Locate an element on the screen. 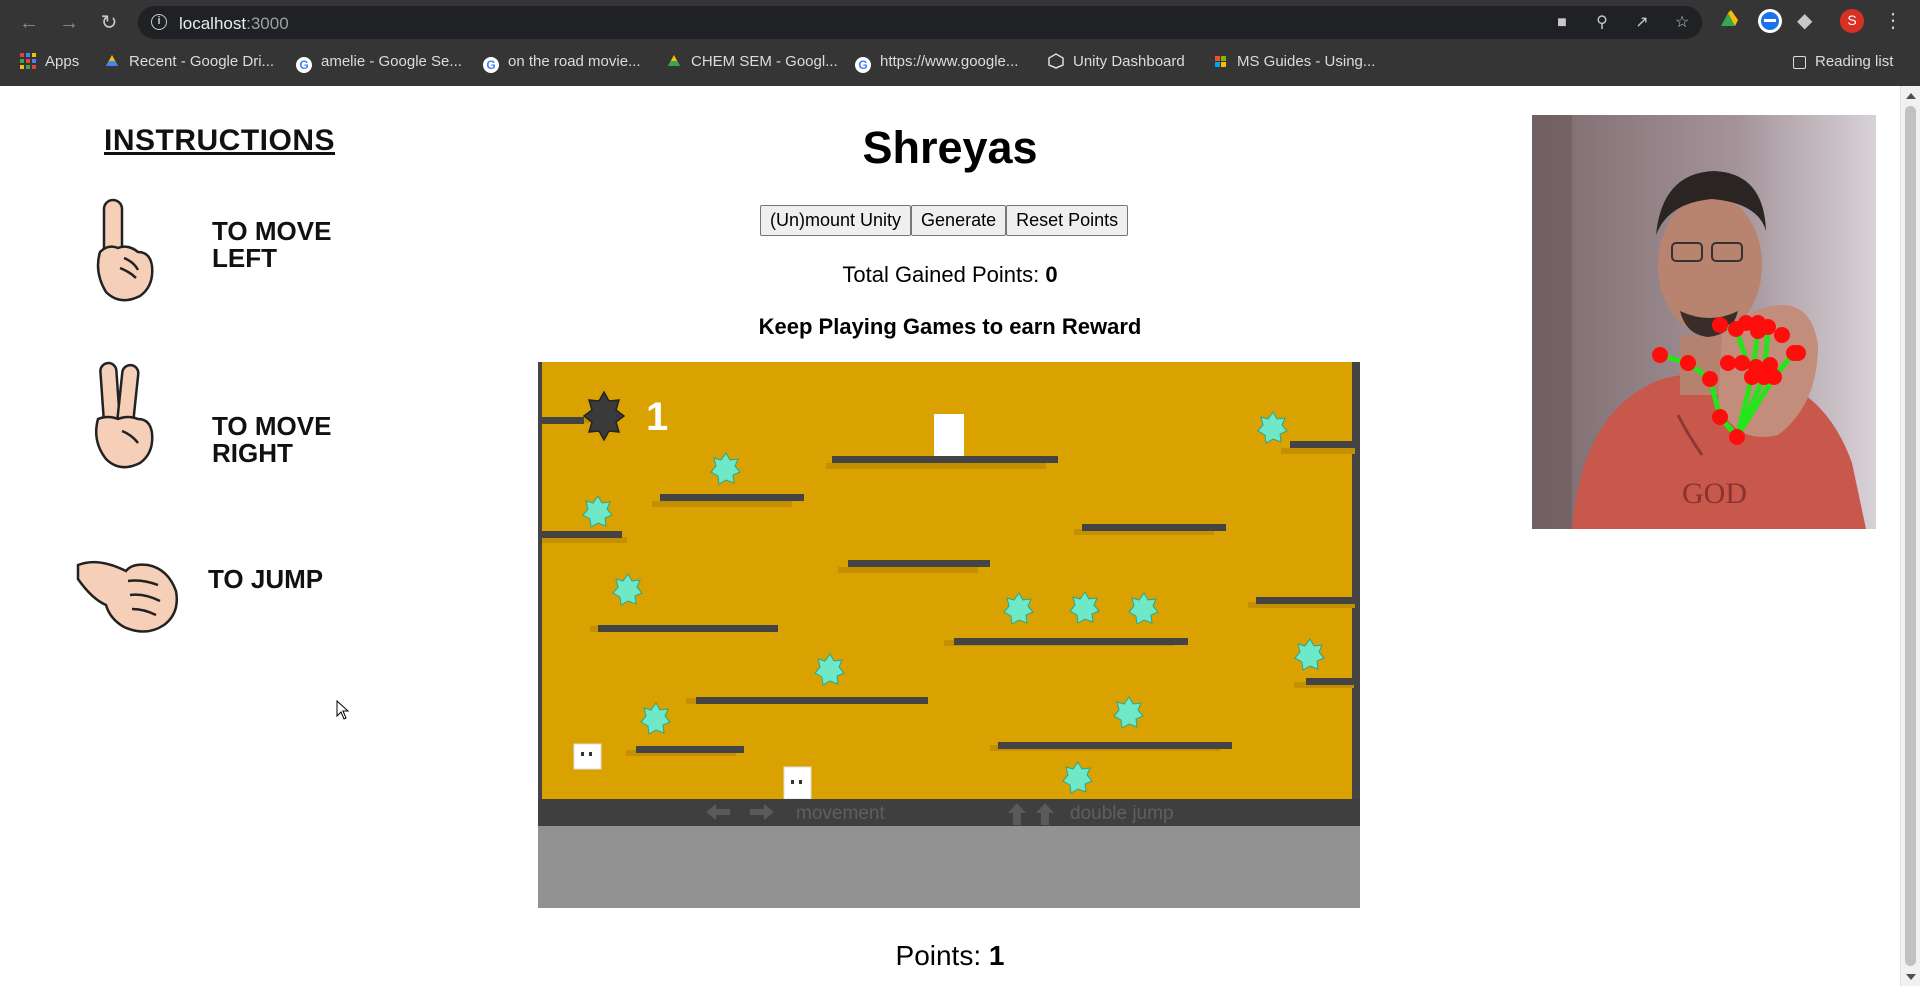  button-group: (Un)mount Unity Generate Reset Points is located at coordinates (944, 220).